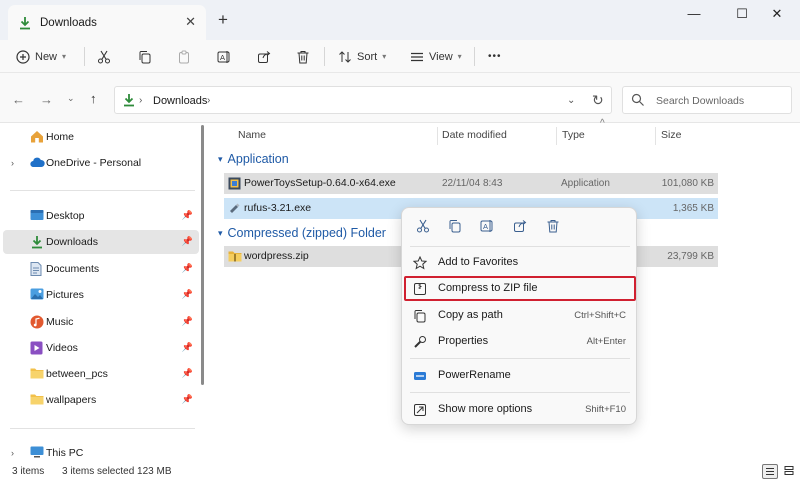  I want to click on menu-item-powerrename: PowerRename, so click(520, 375).